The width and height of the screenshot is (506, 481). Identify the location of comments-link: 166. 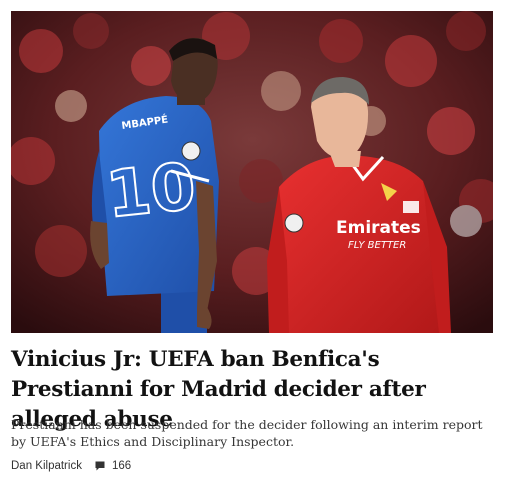
(113, 466).